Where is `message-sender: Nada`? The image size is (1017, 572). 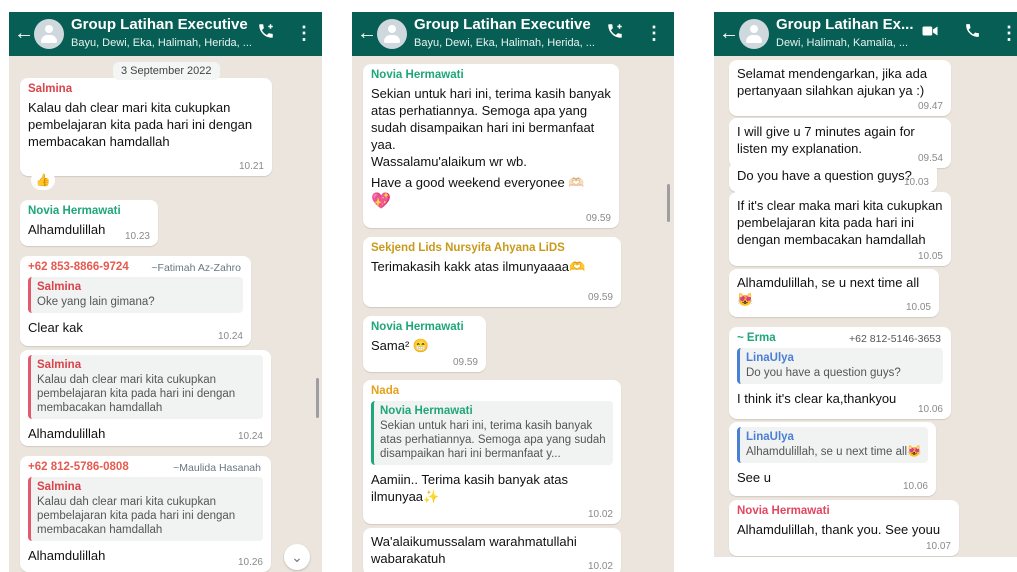
message-sender: Nada is located at coordinates (385, 391).